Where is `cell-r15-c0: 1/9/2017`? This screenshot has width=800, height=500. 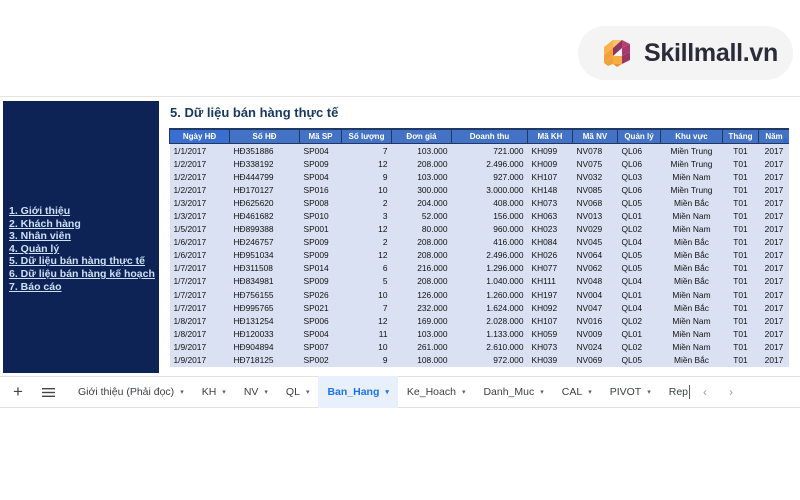 cell-r15-c0: 1/9/2017 is located at coordinates (199, 347).